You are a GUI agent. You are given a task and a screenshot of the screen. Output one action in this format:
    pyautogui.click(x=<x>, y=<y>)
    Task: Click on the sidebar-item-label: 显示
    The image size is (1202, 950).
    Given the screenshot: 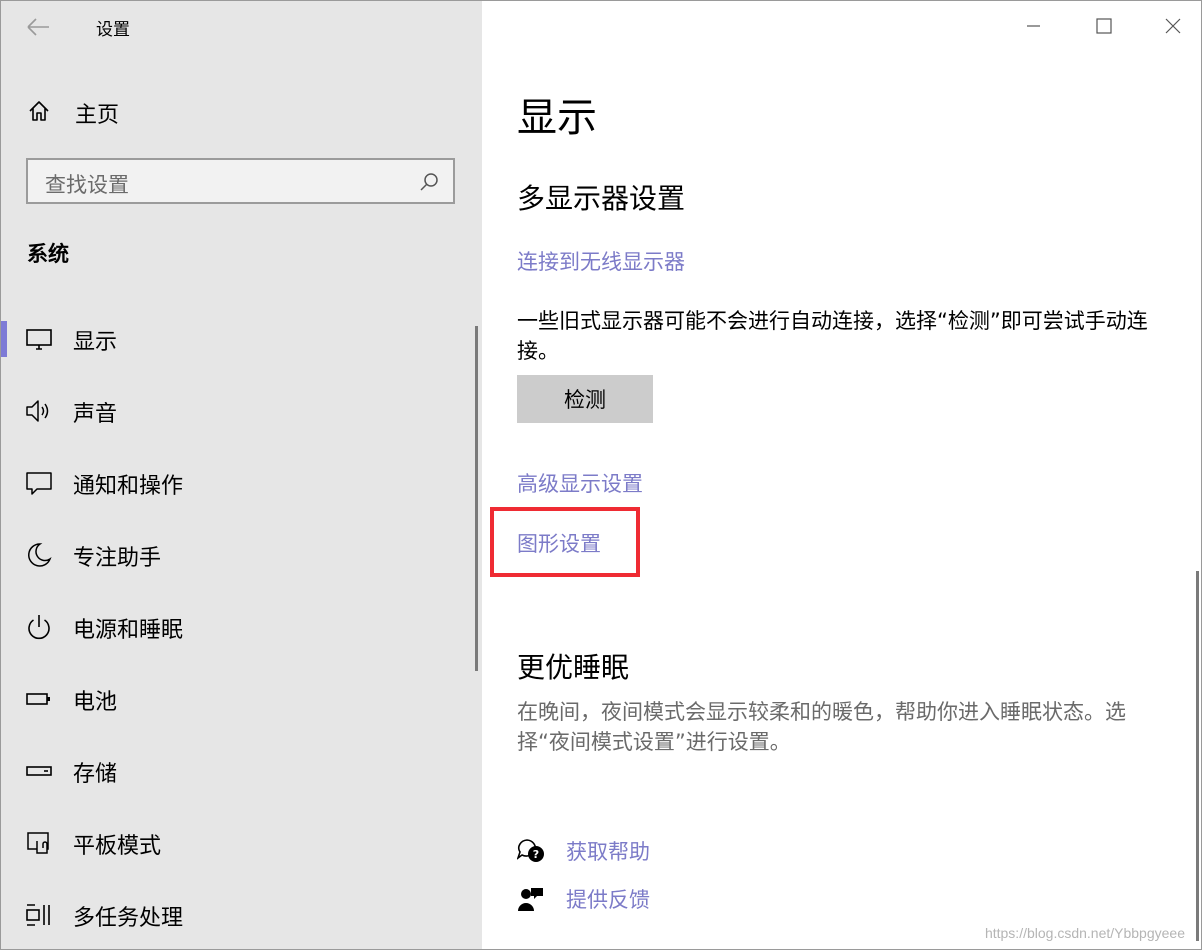 What is the action you would take?
    pyautogui.click(x=95, y=342)
    